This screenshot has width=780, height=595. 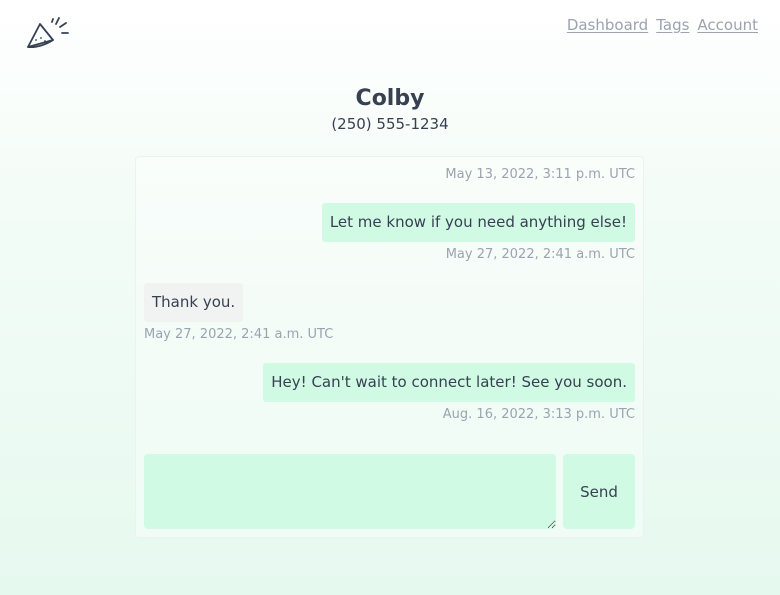 What do you see at coordinates (350, 491) in the screenshot?
I see `message-input` at bounding box center [350, 491].